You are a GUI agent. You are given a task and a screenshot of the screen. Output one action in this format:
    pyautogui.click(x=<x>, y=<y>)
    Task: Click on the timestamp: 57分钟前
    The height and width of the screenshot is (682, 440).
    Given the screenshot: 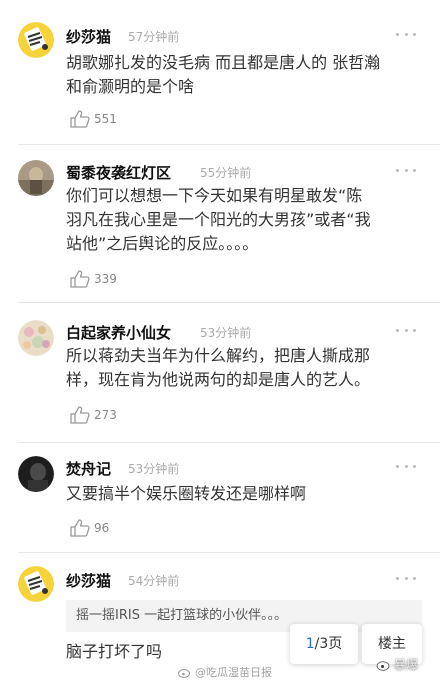 What is the action you would take?
    pyautogui.click(x=154, y=37)
    